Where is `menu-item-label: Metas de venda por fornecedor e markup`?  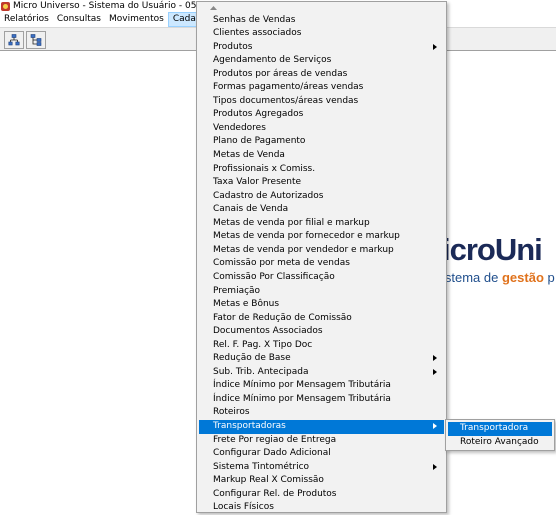 menu-item-label: Metas de venda por fornecedor e markup is located at coordinates (306, 236).